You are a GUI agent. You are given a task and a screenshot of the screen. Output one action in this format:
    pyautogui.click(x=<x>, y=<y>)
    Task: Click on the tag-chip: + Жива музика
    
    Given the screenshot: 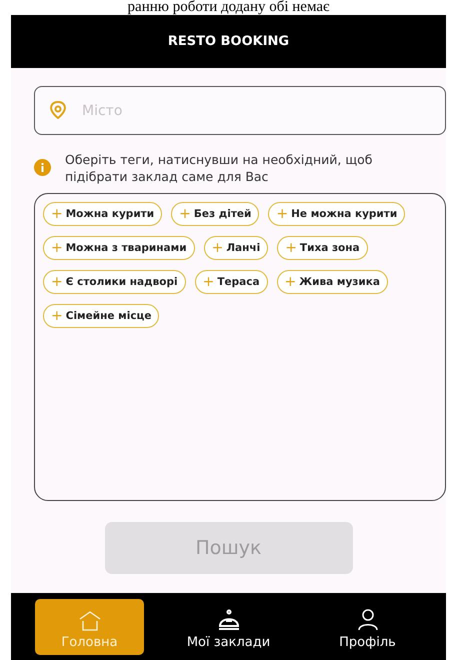 What is the action you would take?
    pyautogui.click(x=332, y=282)
    